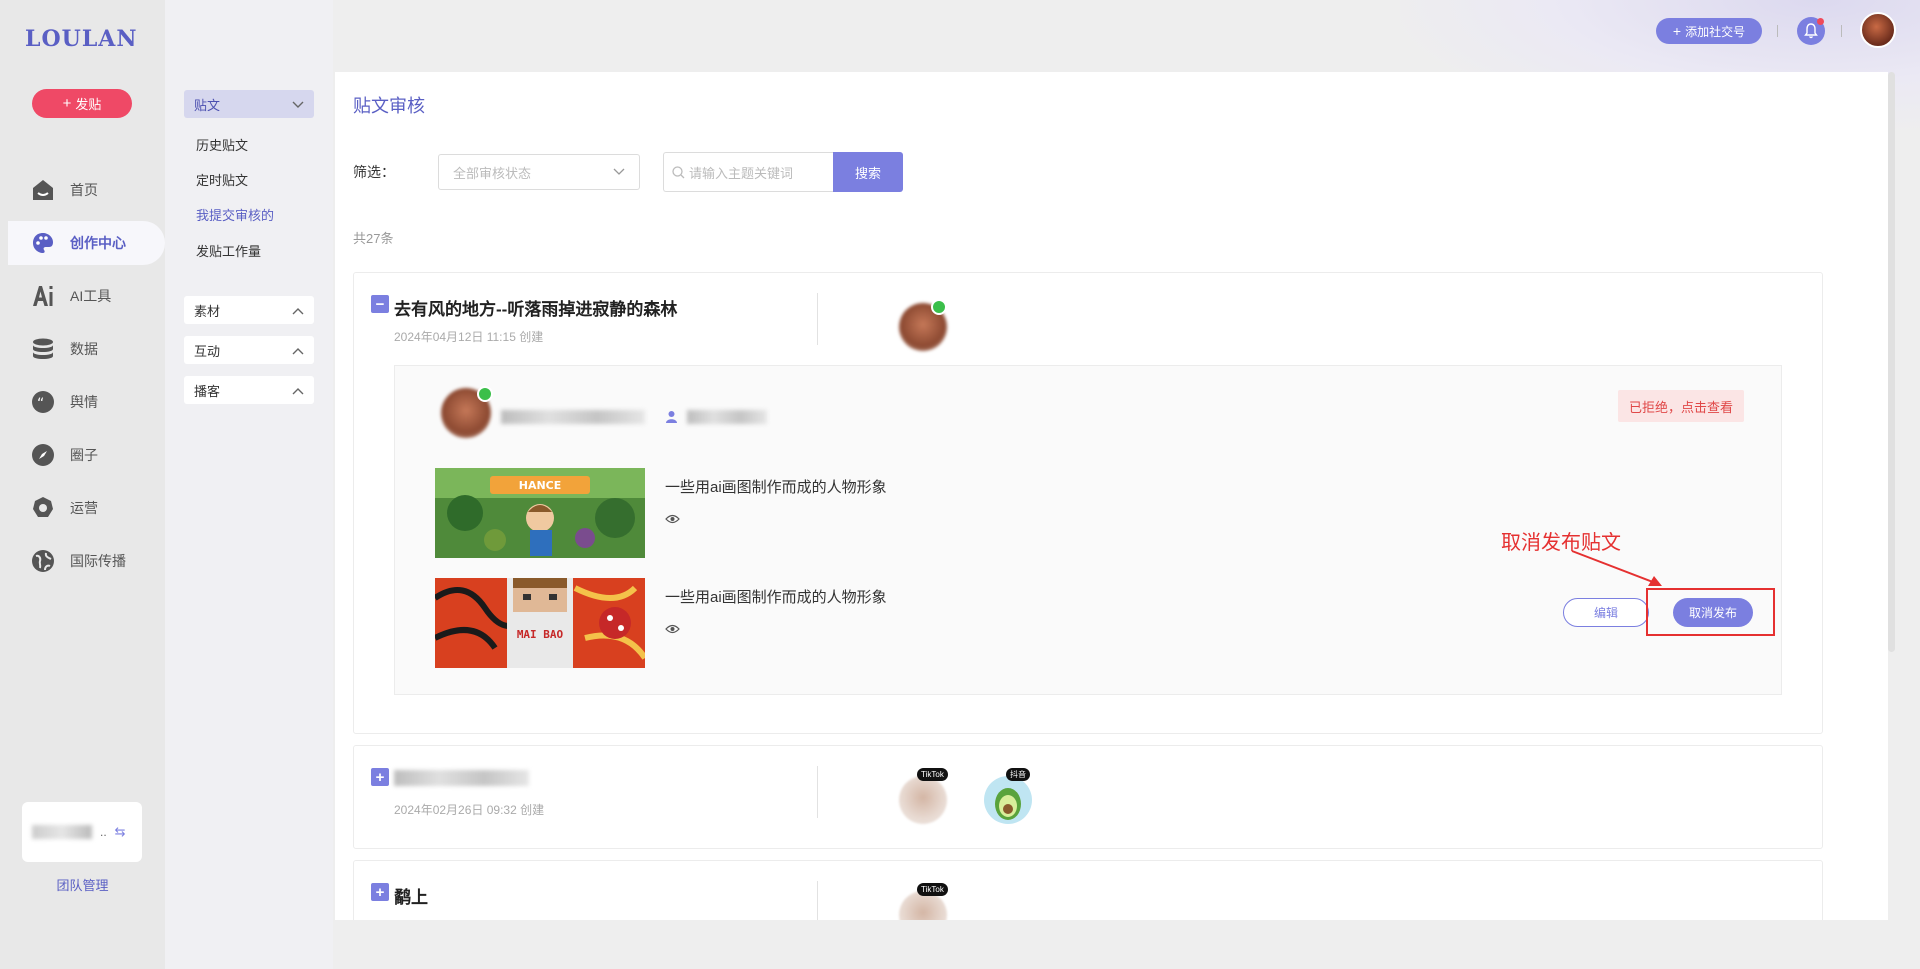 The width and height of the screenshot is (1920, 969). Describe the element at coordinates (469, 337) in the screenshot. I see `post-created-date: 2024年04月12日 11:15 创建` at that location.